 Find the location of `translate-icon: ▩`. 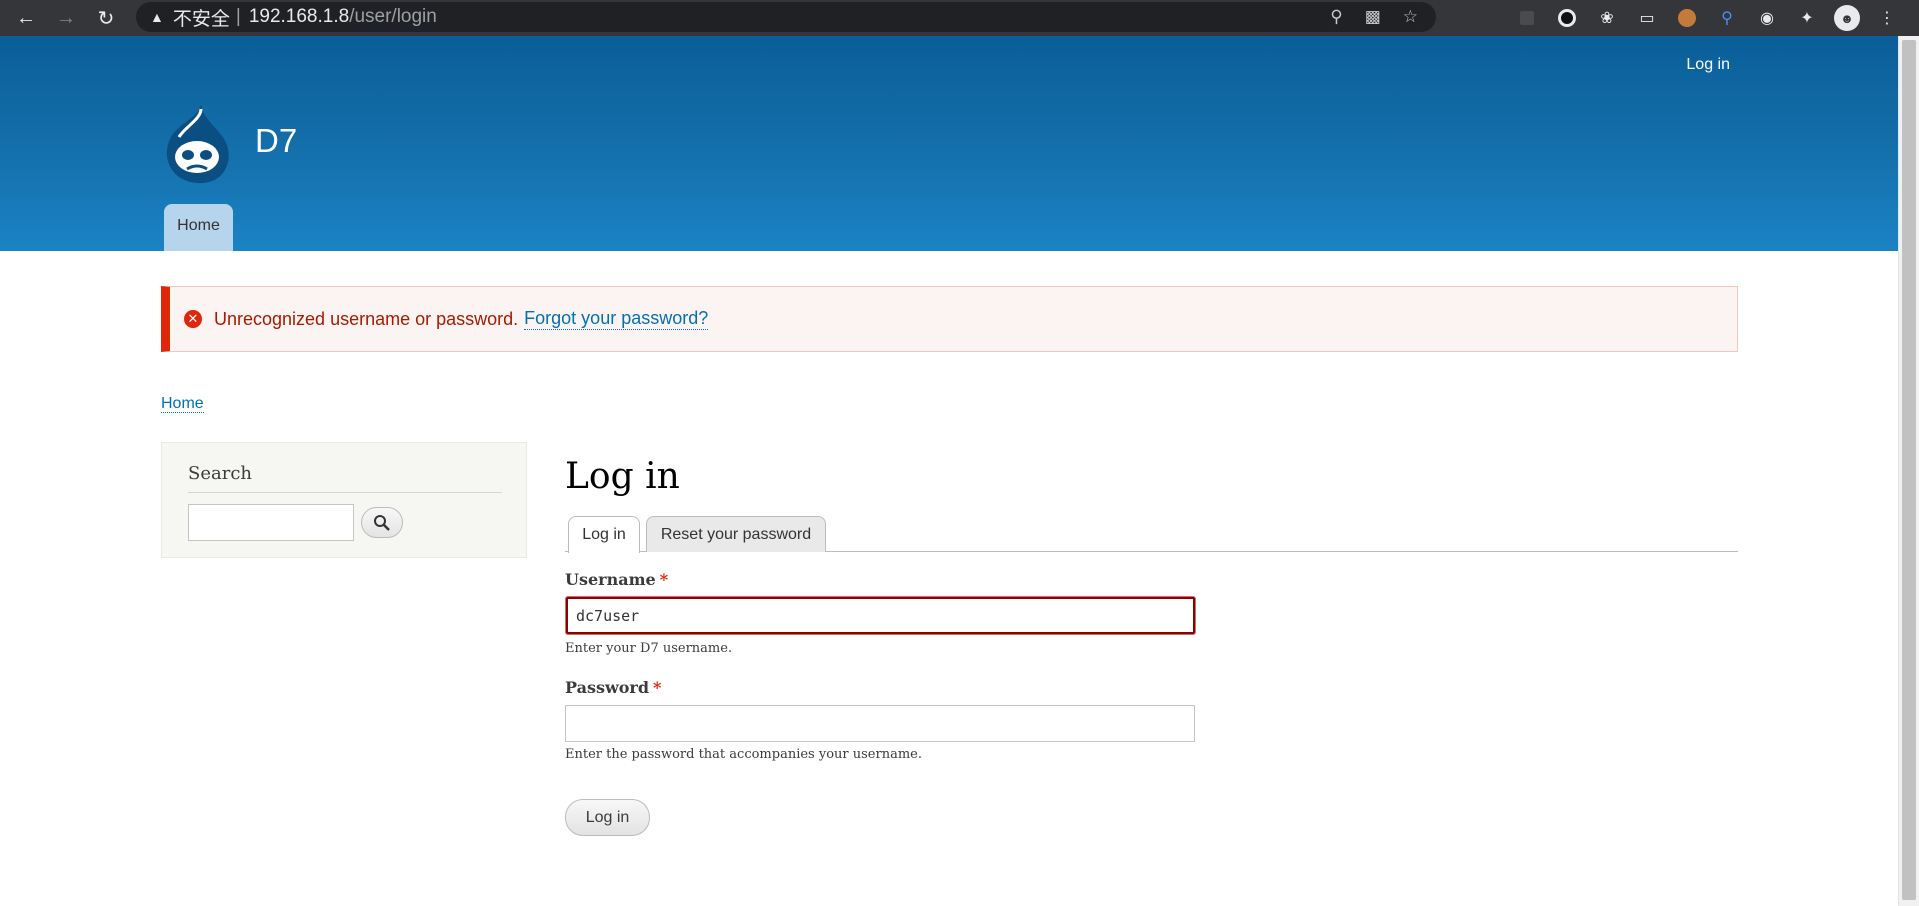

translate-icon: ▩ is located at coordinates (1373, 17).